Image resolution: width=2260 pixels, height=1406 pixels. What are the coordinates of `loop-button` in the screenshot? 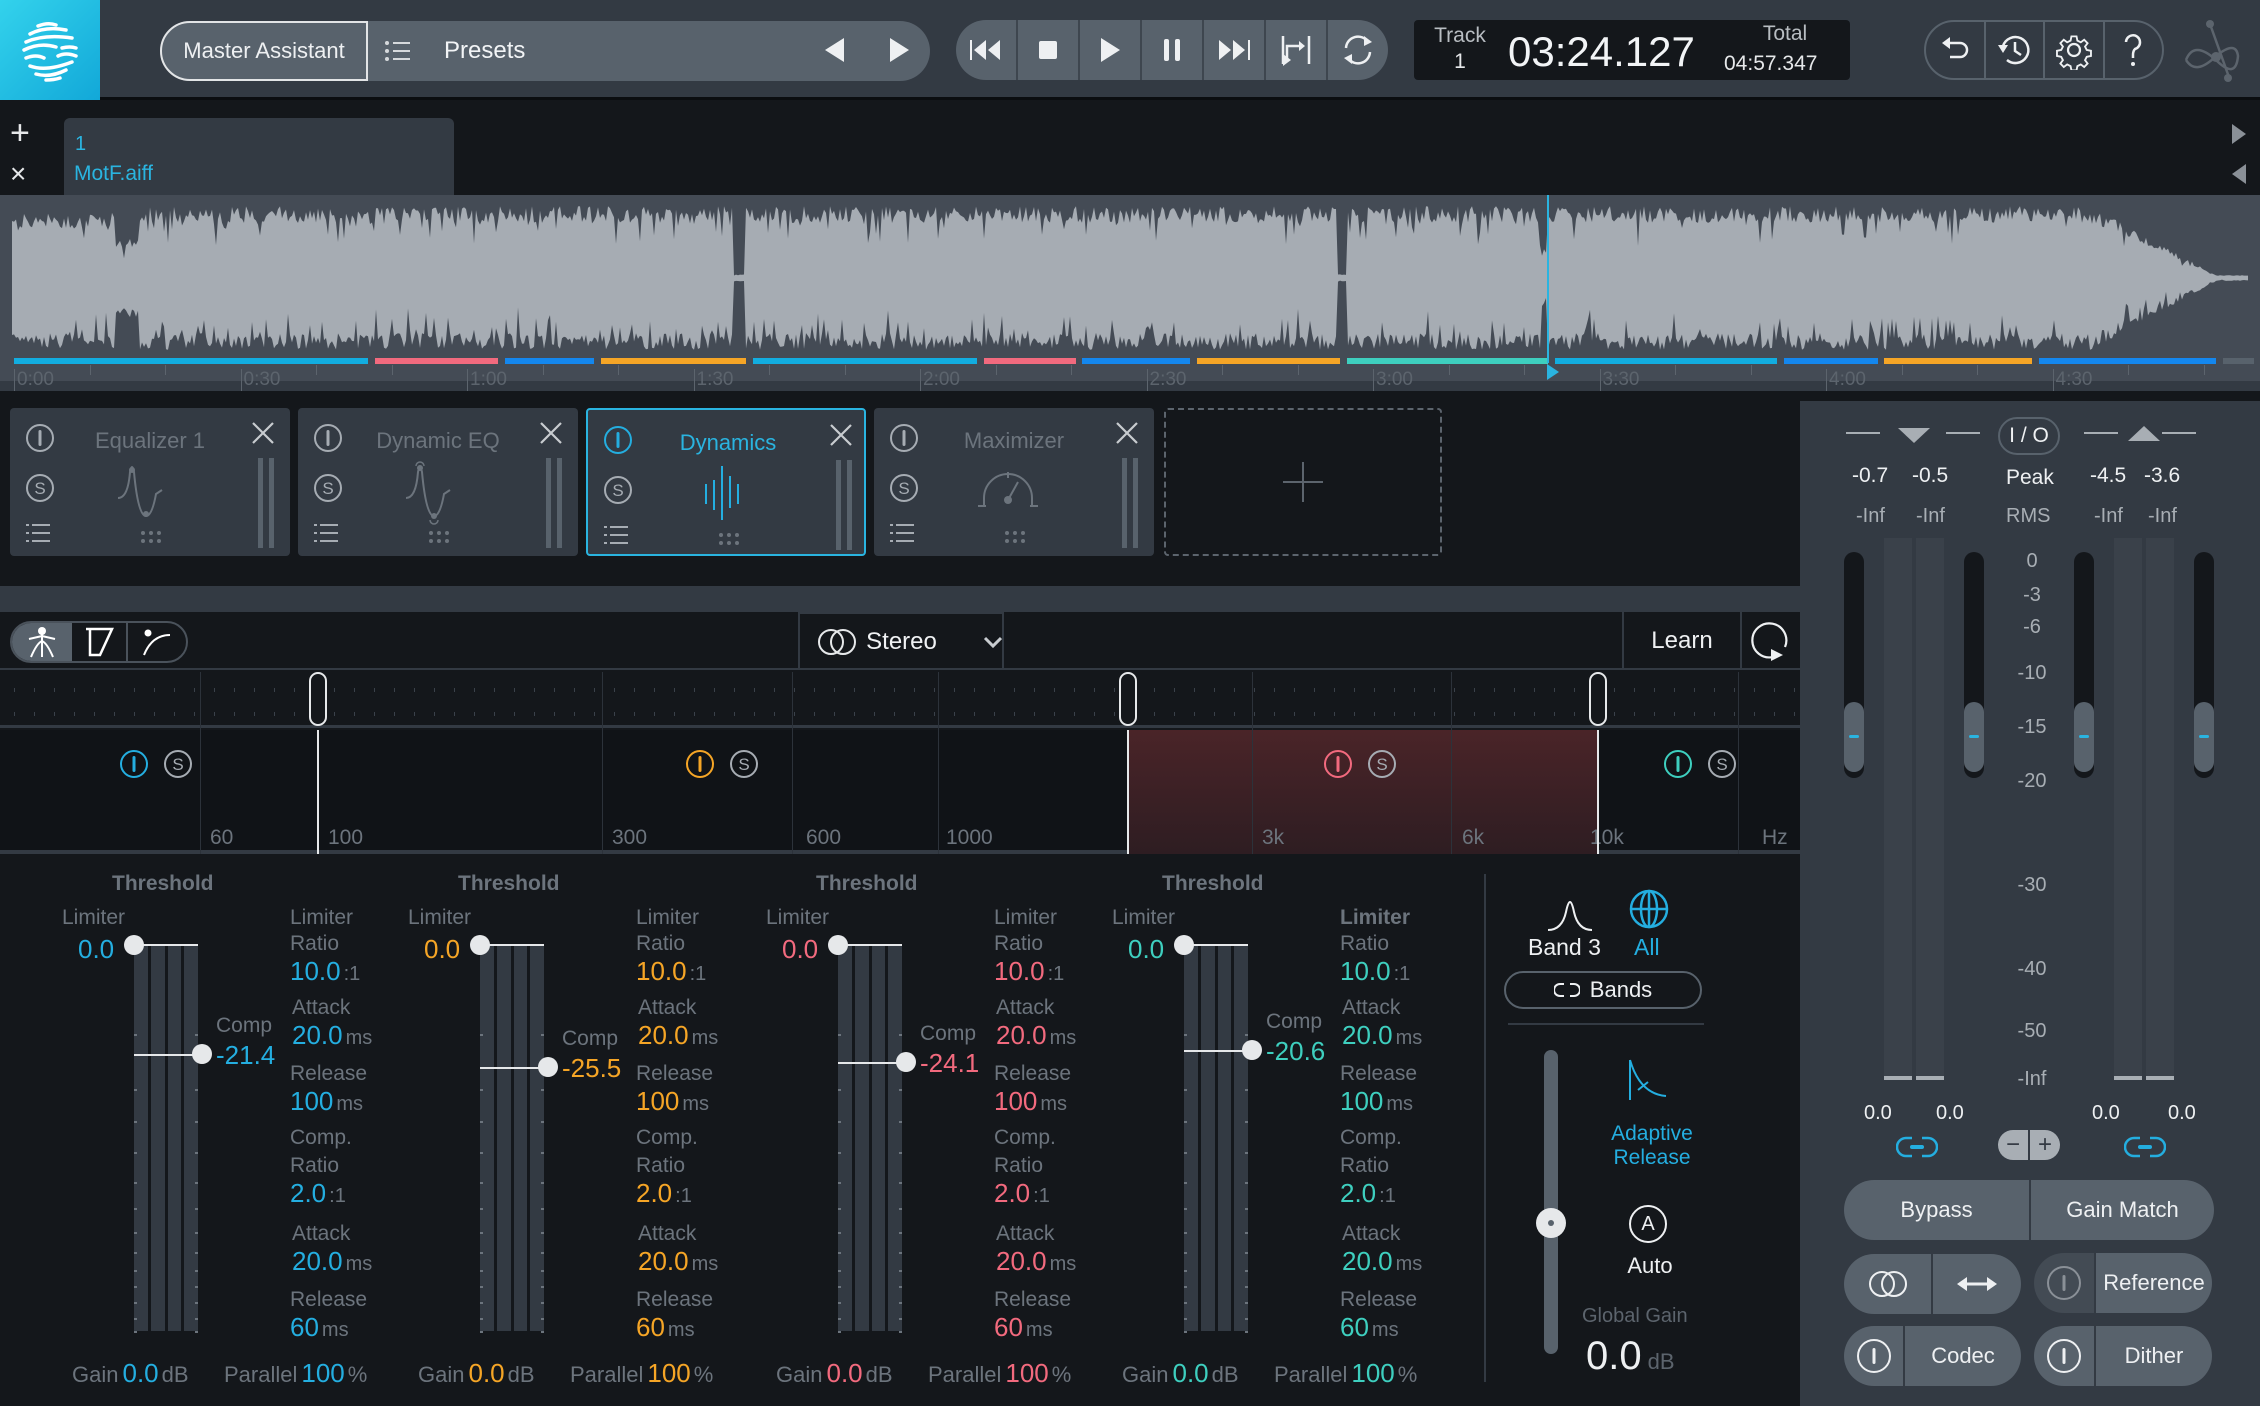 It's located at (1358, 50).